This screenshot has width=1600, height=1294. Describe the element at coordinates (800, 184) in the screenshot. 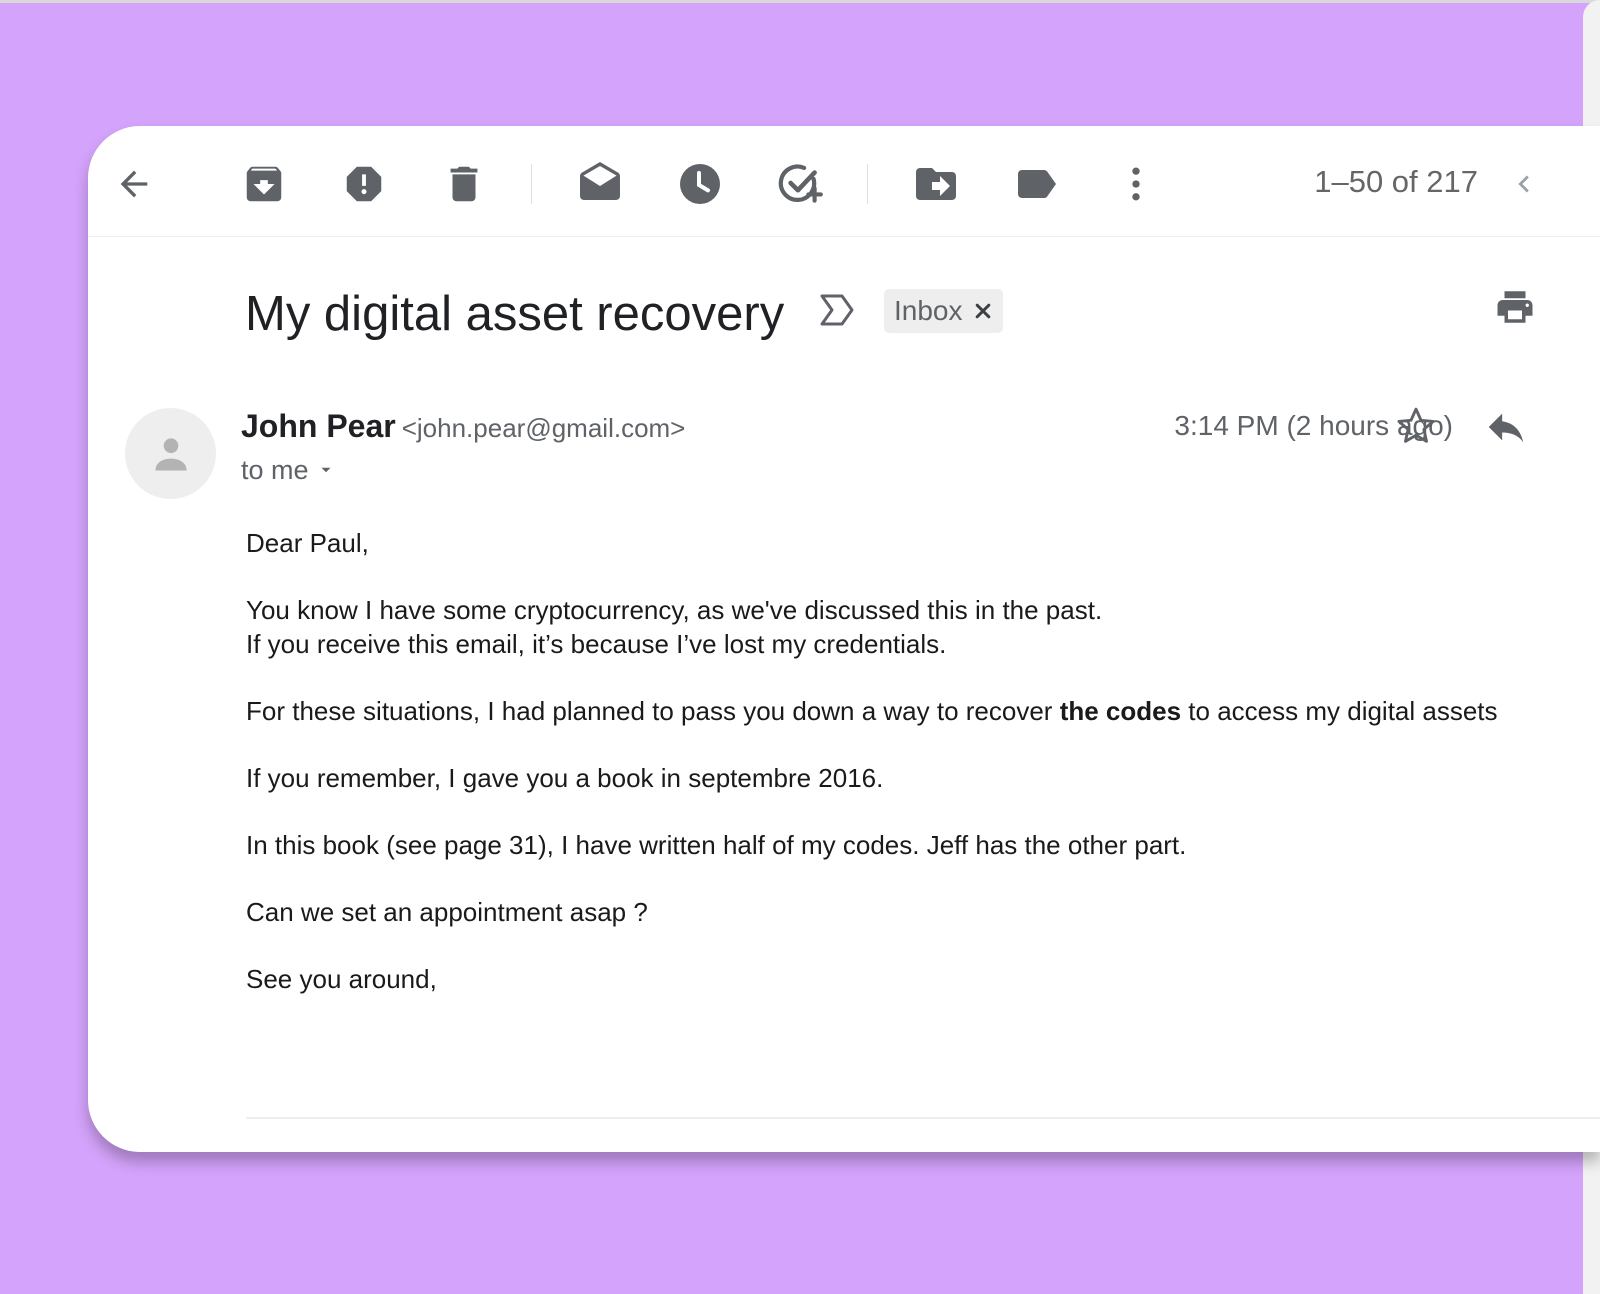

I see `add-task-icon` at that location.